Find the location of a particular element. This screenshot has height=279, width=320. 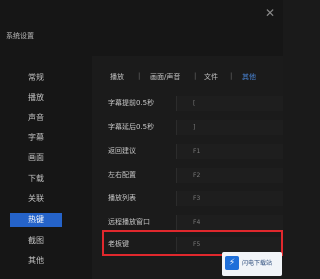

hotkey-row: 左右配置 F2 is located at coordinates (195, 175).